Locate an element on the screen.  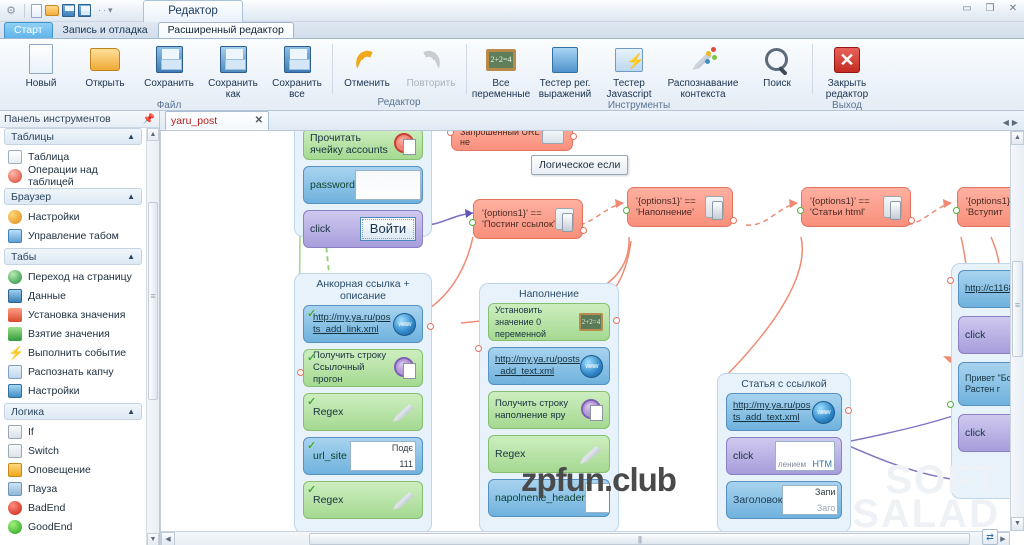
context-recognition-button: Распознавание контекста is located at coordinates (703, 71).